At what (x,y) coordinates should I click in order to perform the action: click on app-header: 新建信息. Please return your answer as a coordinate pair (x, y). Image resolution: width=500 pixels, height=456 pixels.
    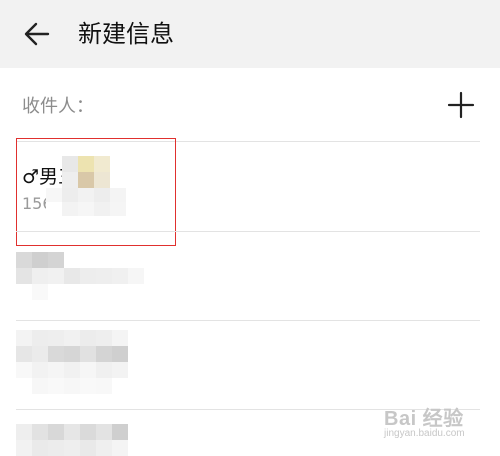
    Looking at the image, I should click on (250, 34).